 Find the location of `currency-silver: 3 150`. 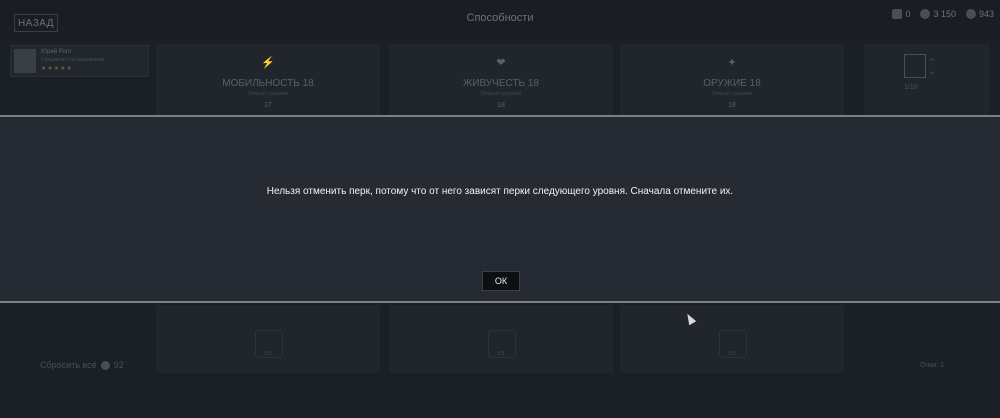

currency-silver: 3 150 is located at coordinates (938, 14).